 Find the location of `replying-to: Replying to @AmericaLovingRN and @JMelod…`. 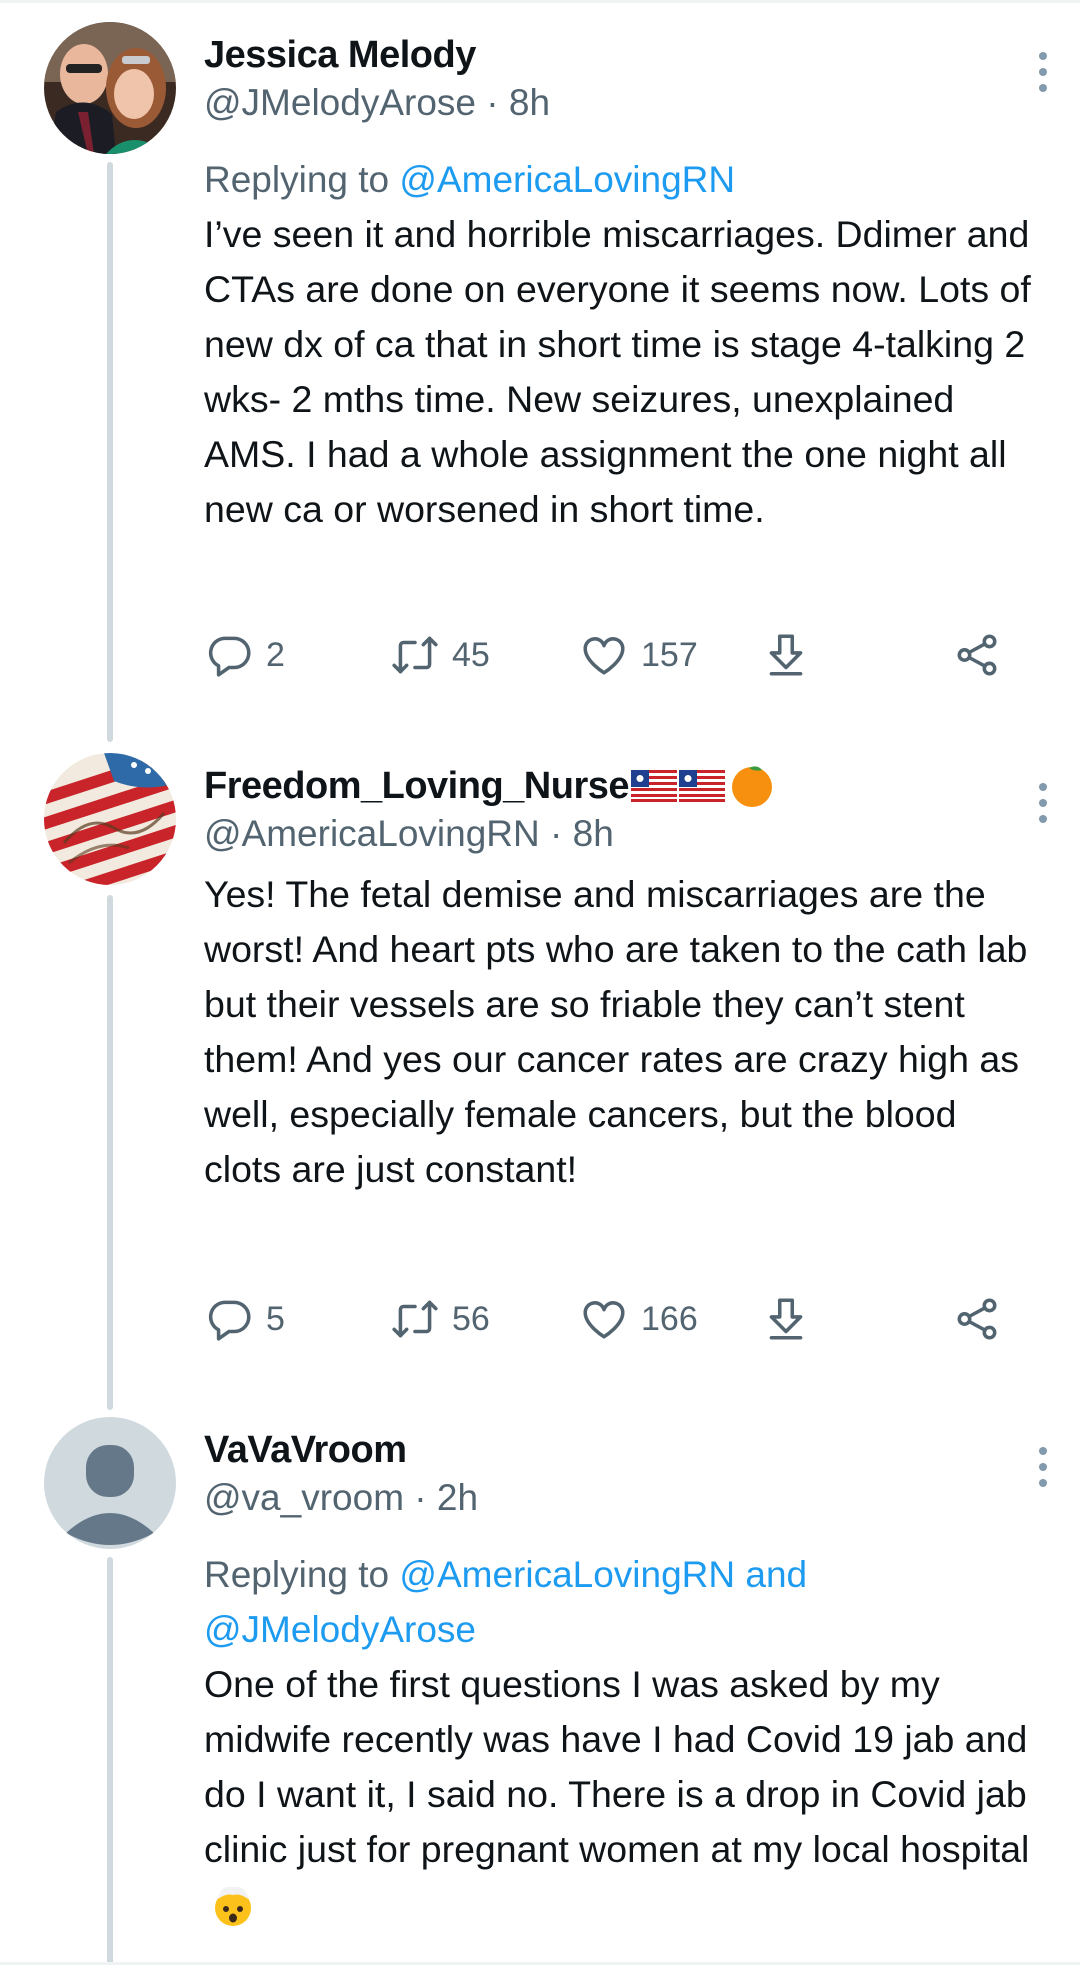

replying-to: Replying to @AmericaLovingRN and @JMelod… is located at coordinates (622, 1602).